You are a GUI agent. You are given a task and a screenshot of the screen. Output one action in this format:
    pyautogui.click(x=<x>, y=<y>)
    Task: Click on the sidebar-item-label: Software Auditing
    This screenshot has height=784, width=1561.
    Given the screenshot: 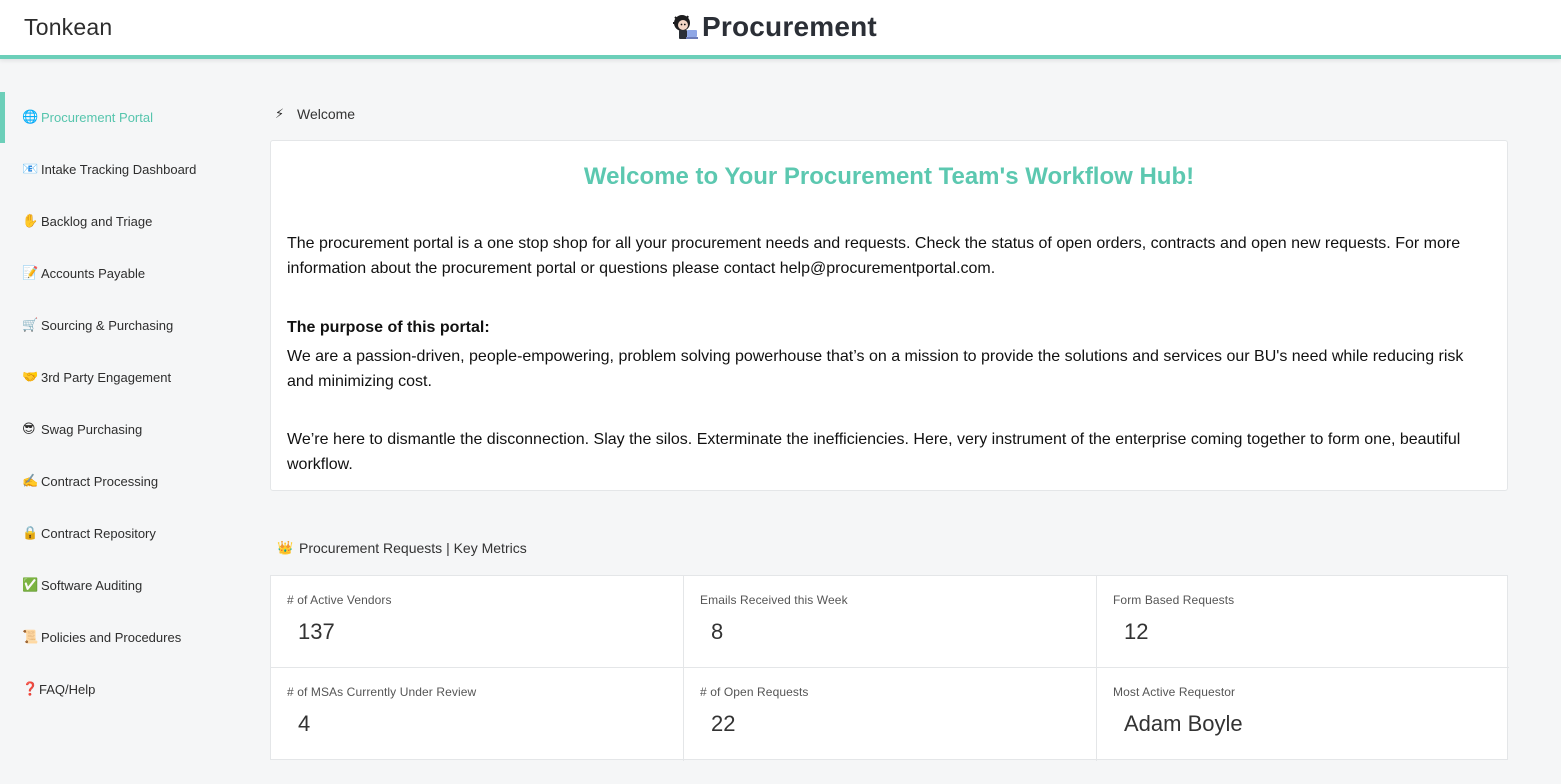 What is the action you would take?
    pyautogui.click(x=92, y=585)
    